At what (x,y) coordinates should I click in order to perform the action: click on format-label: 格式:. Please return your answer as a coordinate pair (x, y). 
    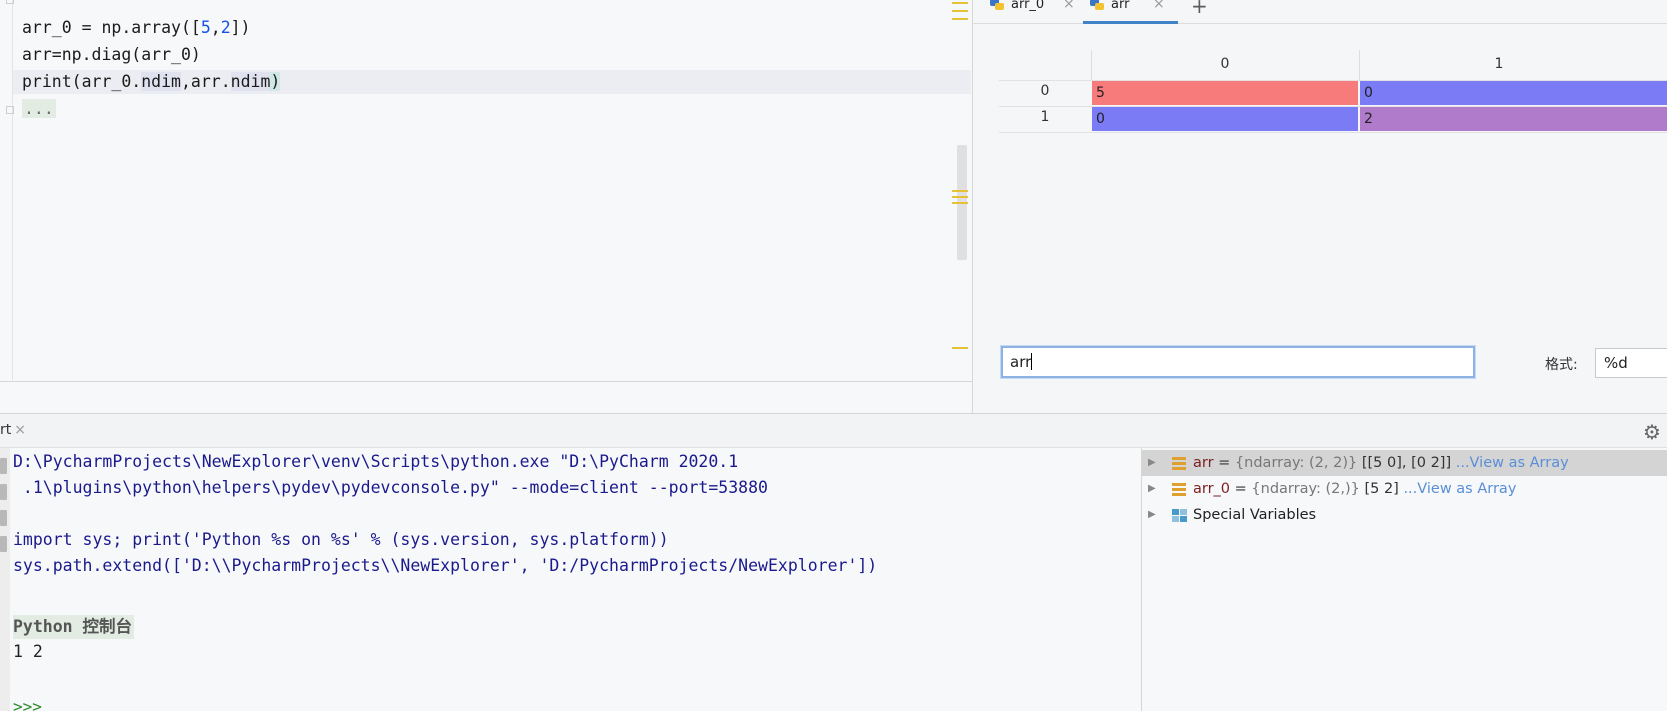
    Looking at the image, I should click on (1561, 365).